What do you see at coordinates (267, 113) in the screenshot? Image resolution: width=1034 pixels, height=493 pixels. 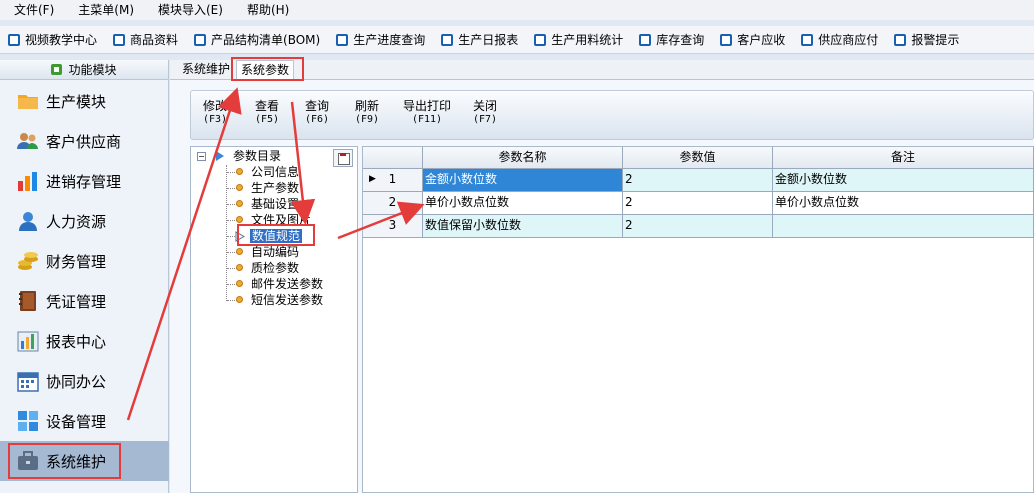 I see `view-button: 查看 (F5)` at bounding box center [267, 113].